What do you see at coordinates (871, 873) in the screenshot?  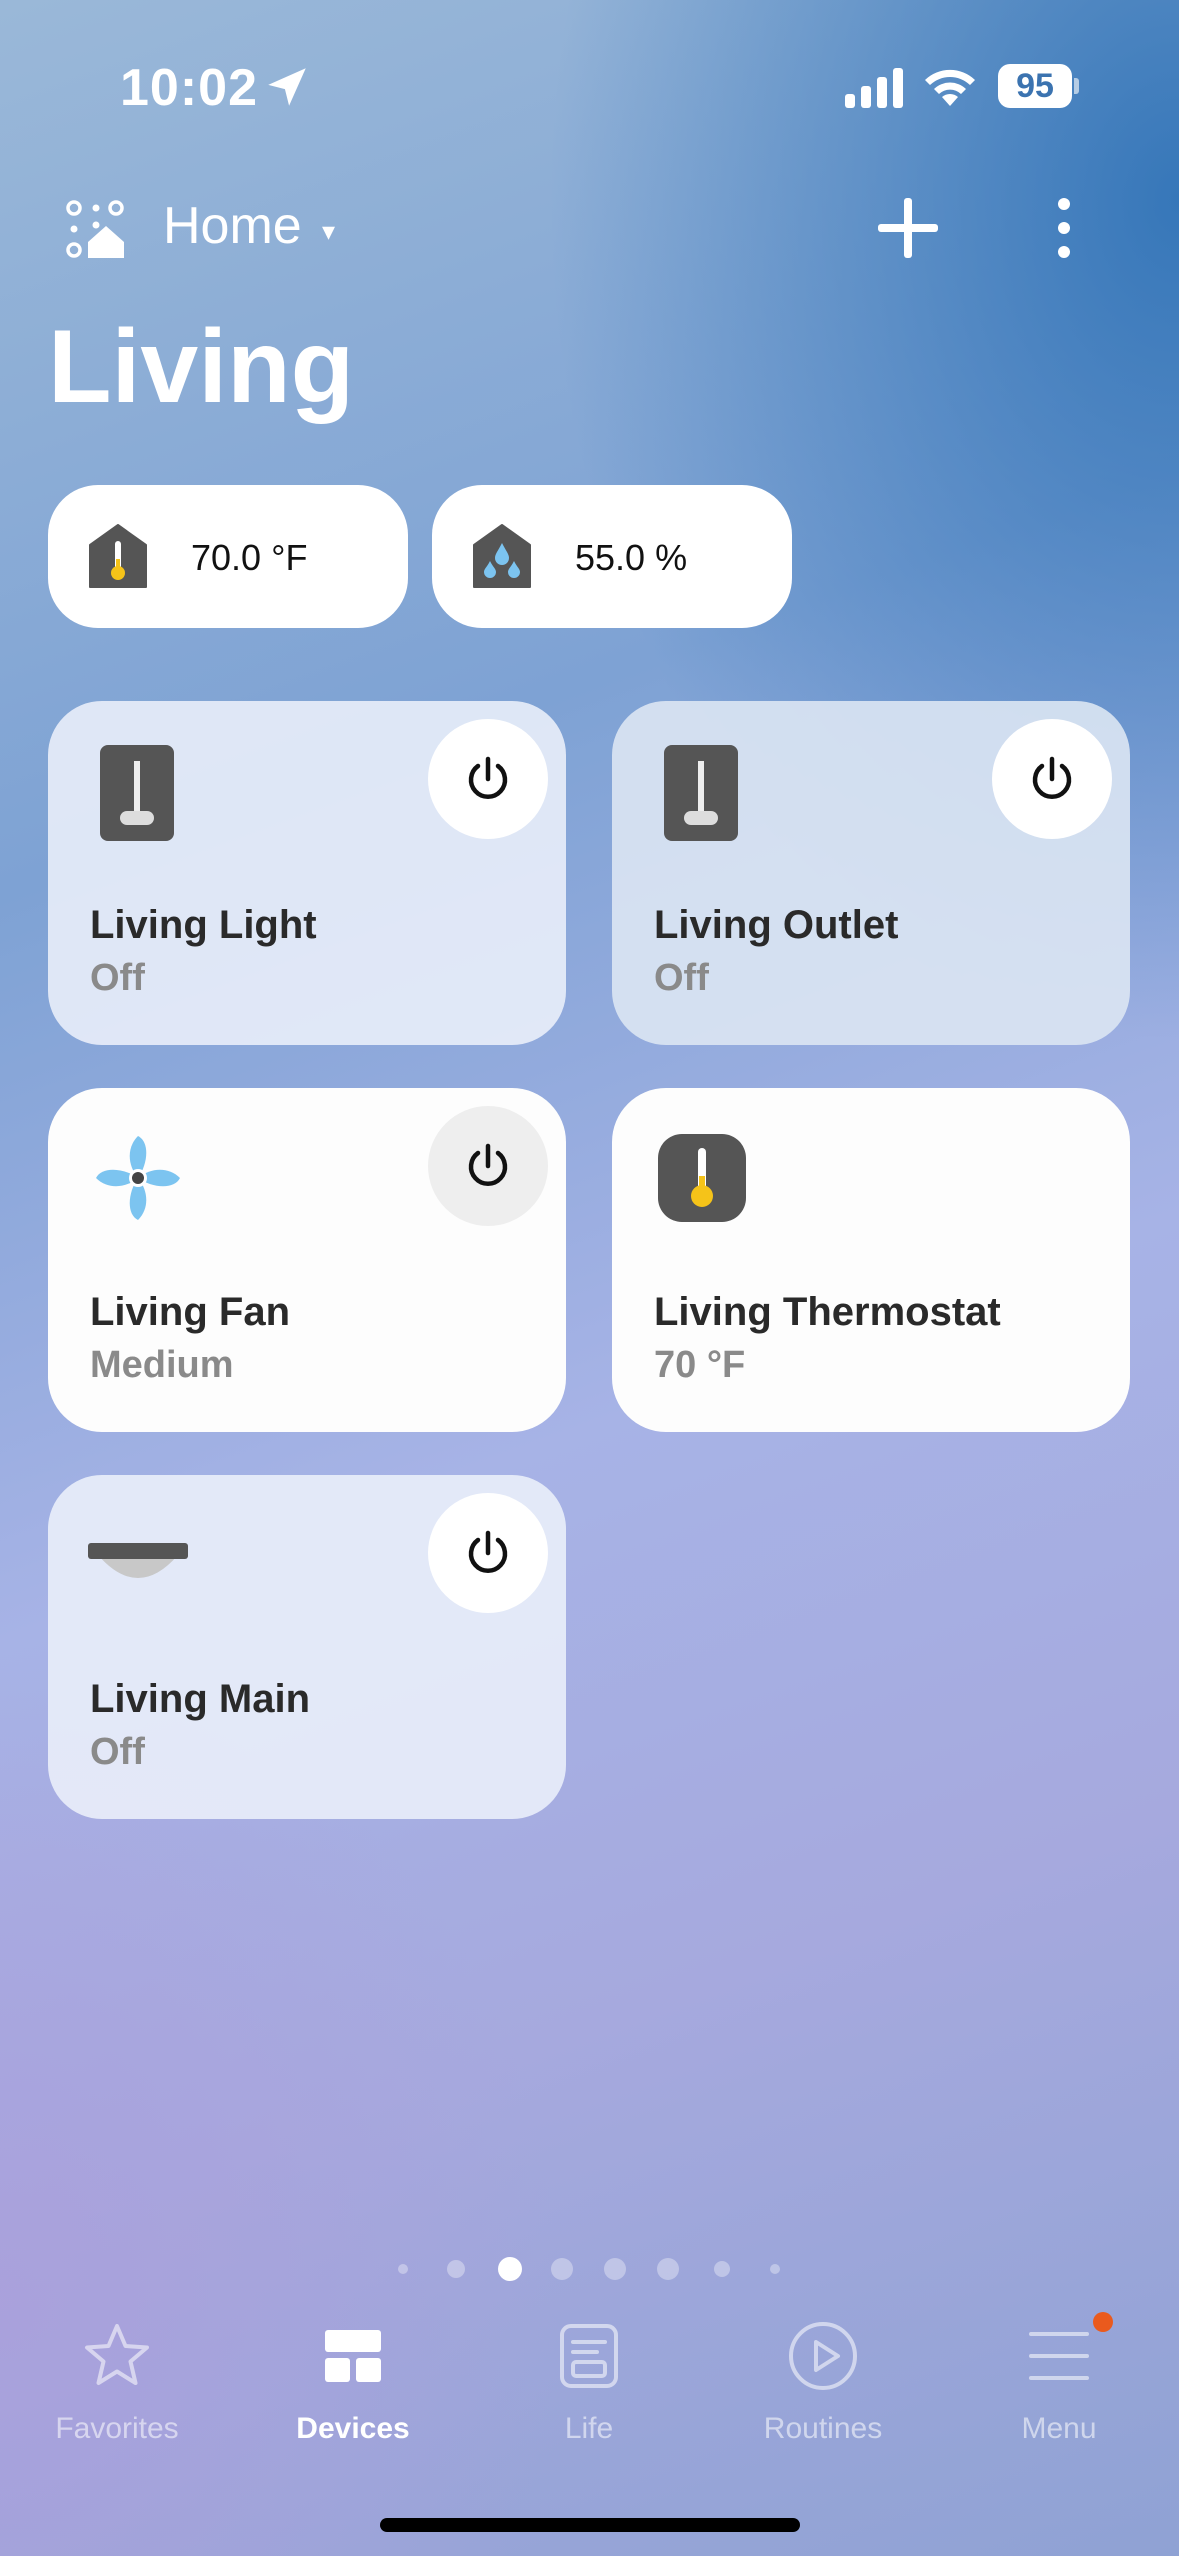 I see `device-card-living-outlet: Living Outlet Off` at bounding box center [871, 873].